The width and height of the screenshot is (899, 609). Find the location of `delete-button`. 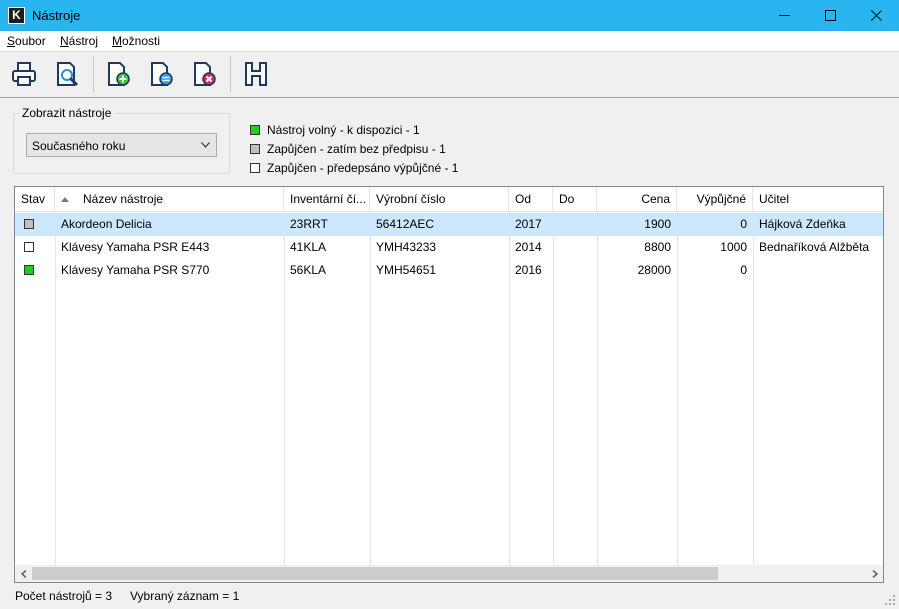

delete-button is located at coordinates (204, 74).